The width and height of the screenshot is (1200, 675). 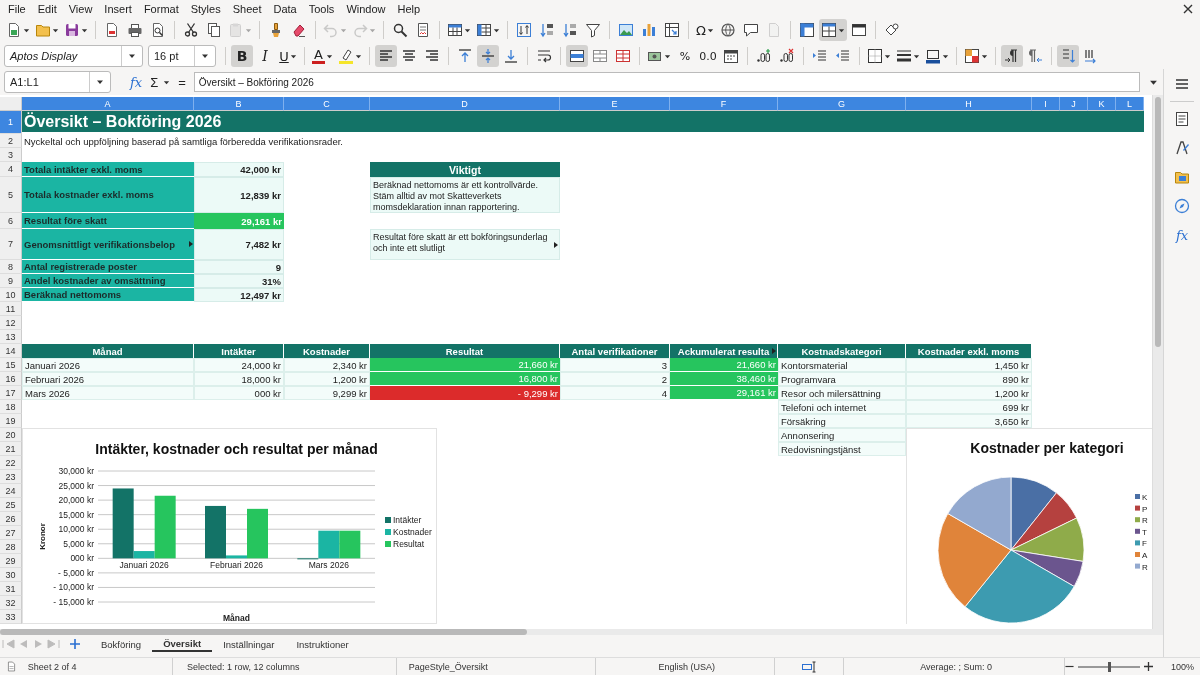 What do you see at coordinates (1157, 362) in the screenshot?
I see `vertical-scrollbar` at bounding box center [1157, 362].